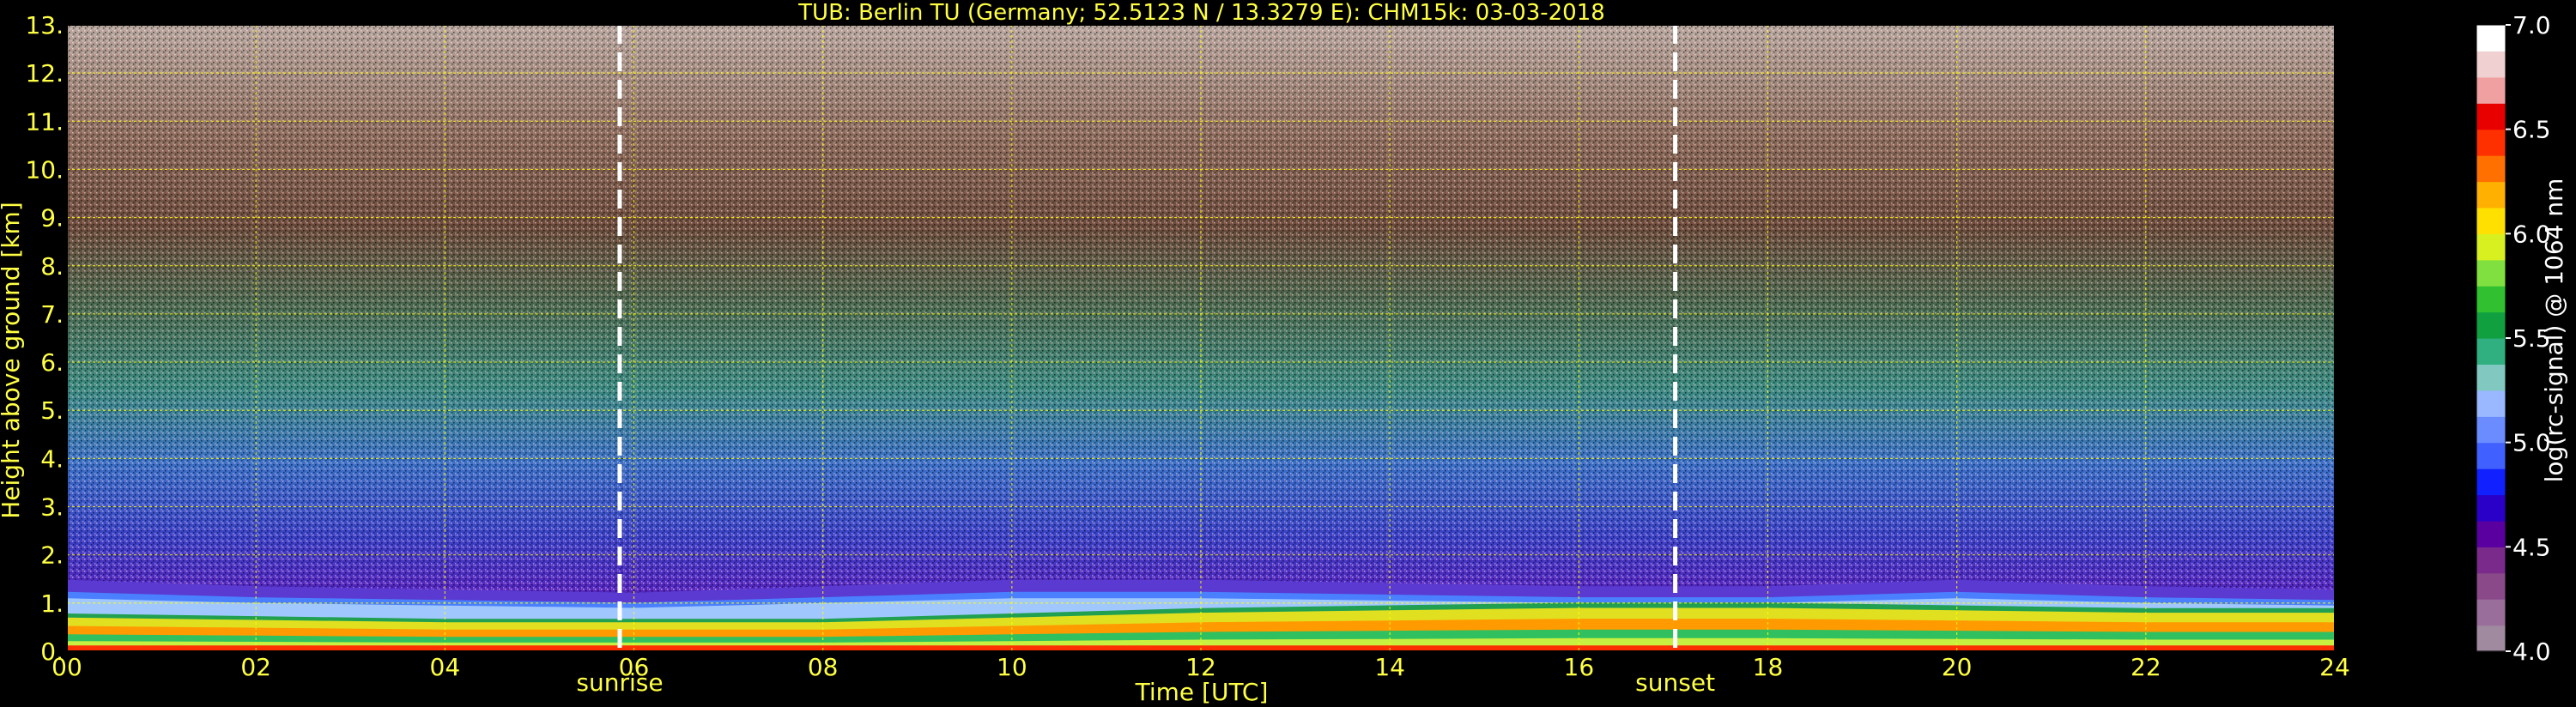 This screenshot has height=707, width=2576. Describe the element at coordinates (44, 122) in the screenshot. I see `y-tick-label: 11.` at that location.